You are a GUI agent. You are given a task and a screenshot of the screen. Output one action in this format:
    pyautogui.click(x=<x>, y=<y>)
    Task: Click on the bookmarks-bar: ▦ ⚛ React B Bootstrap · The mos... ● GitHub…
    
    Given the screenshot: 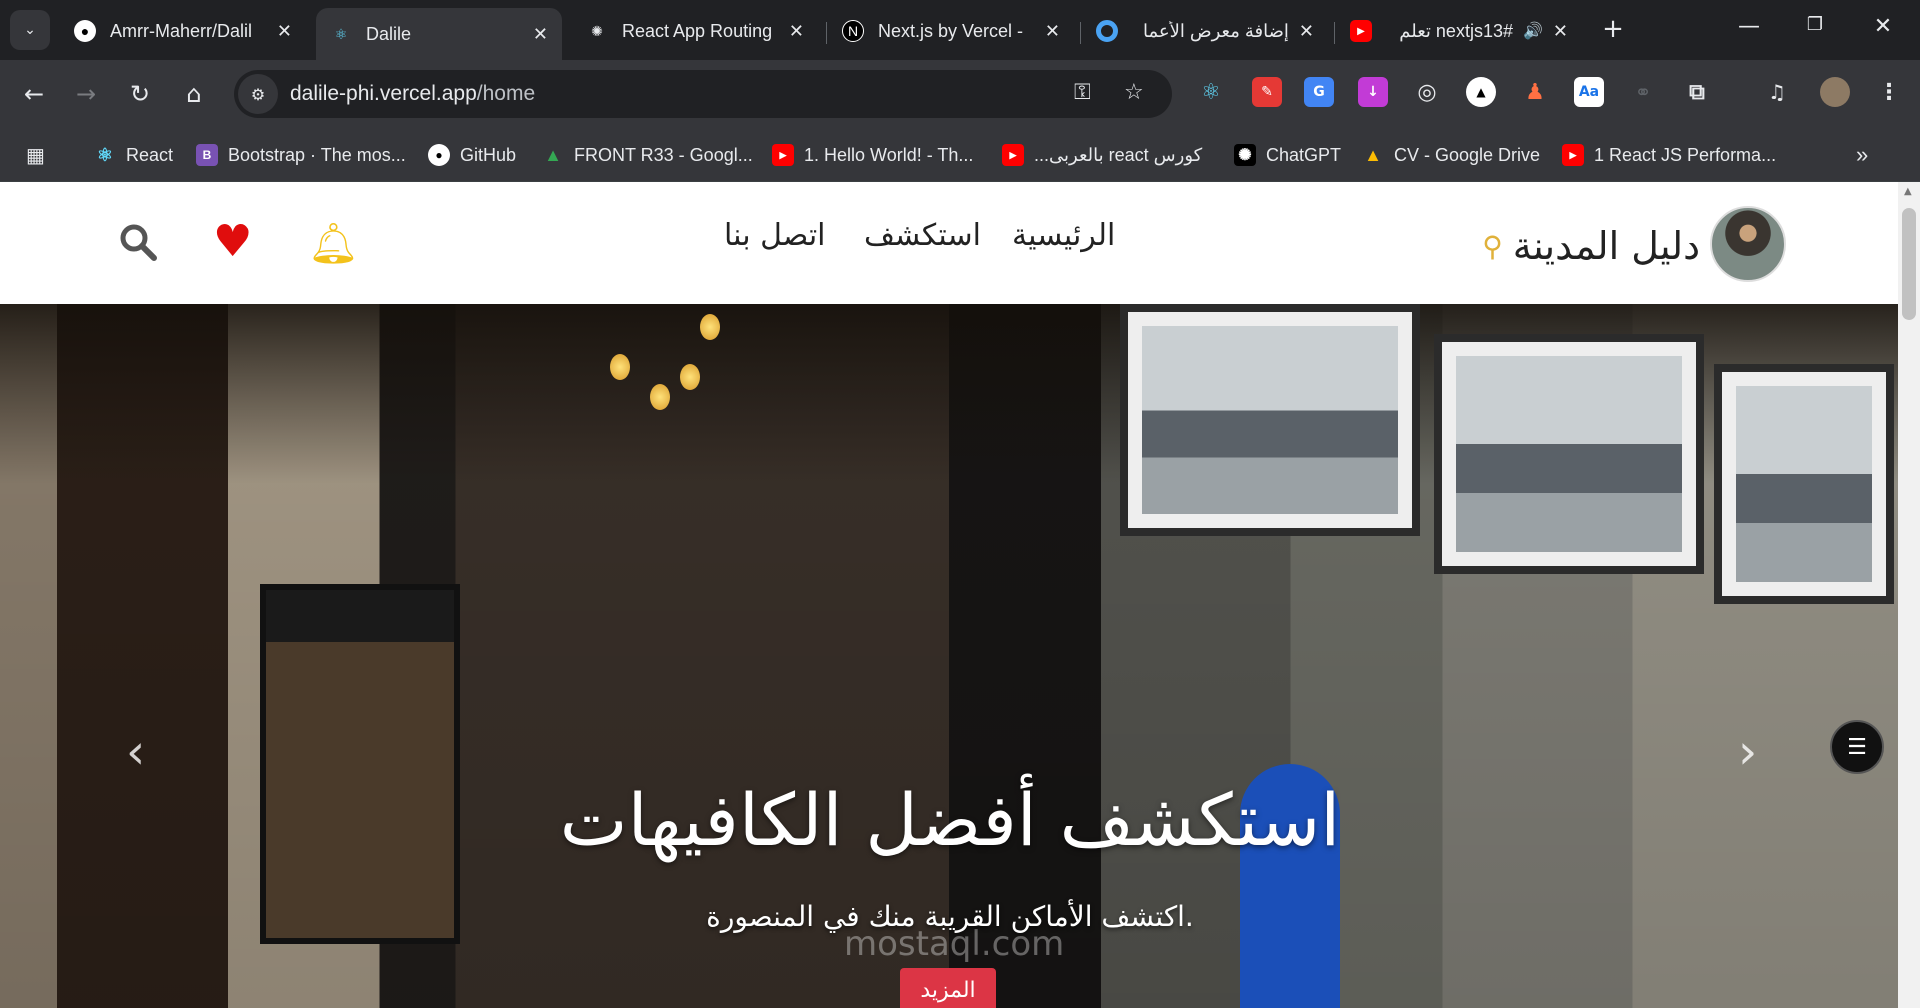 What is the action you would take?
    pyautogui.click(x=960, y=155)
    